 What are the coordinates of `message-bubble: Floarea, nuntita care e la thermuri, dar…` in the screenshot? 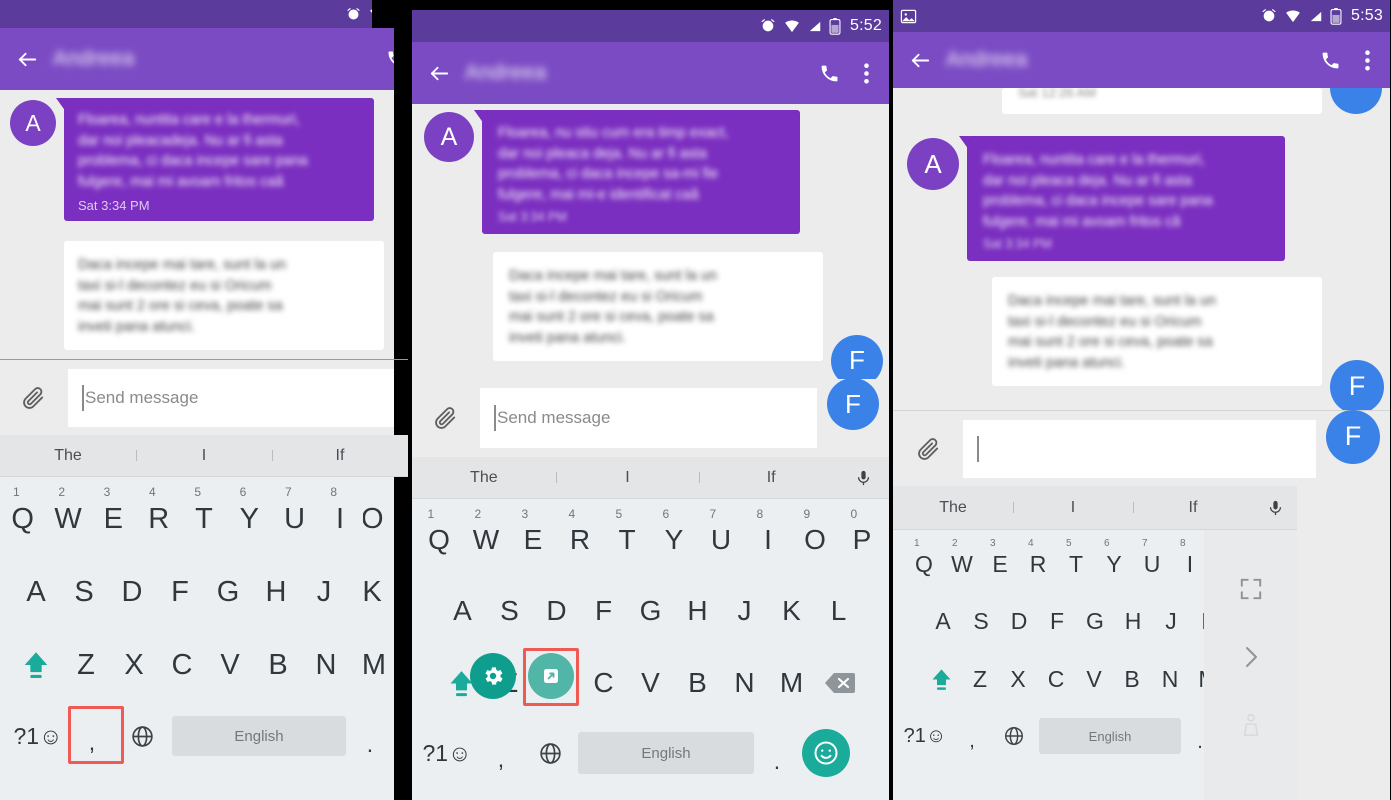 It's located at (1122, 199).